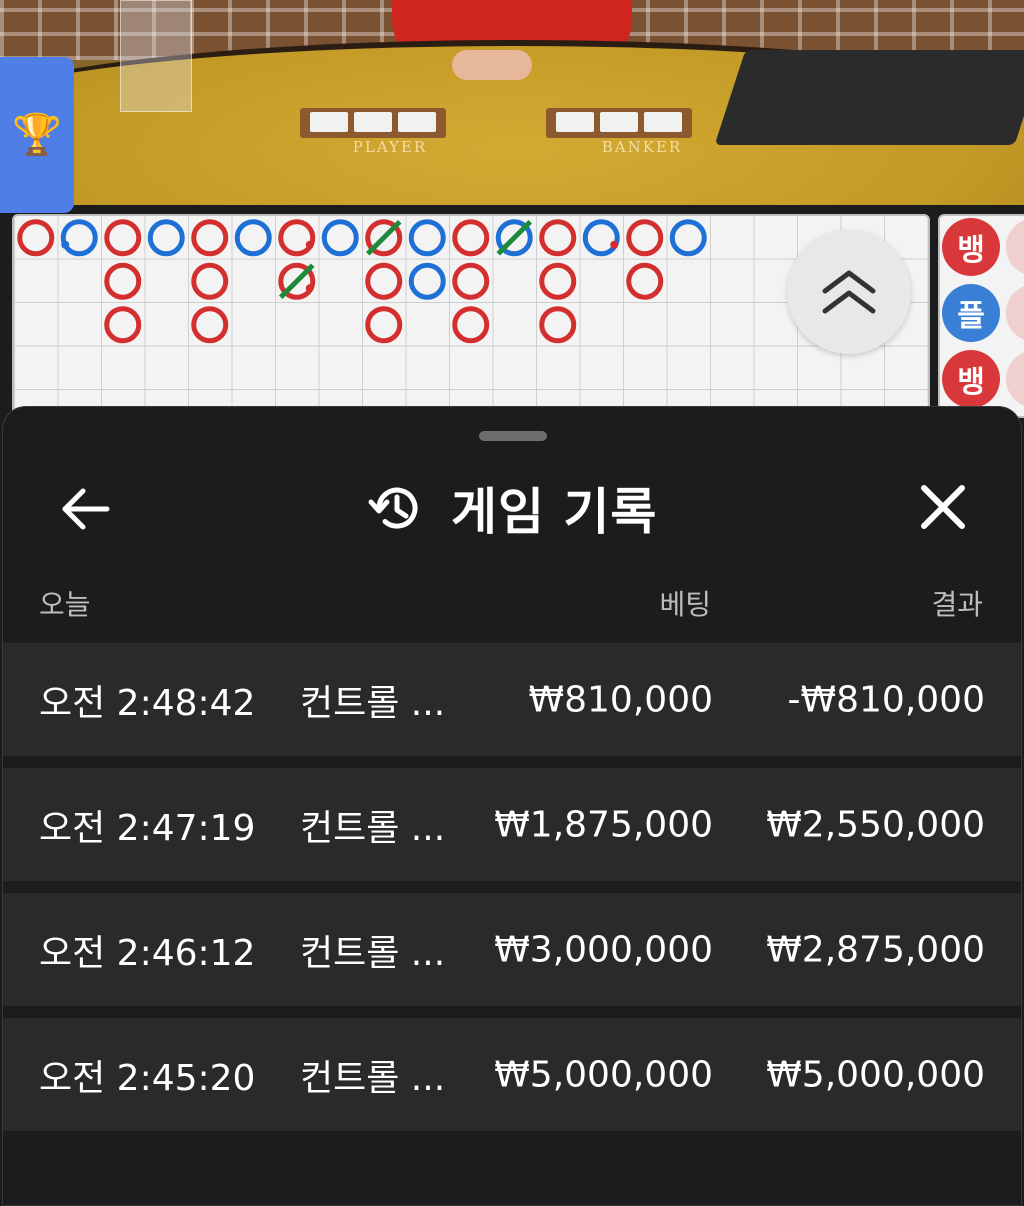 The image size is (1024, 1206). I want to click on discard-box, so click(156, 56).